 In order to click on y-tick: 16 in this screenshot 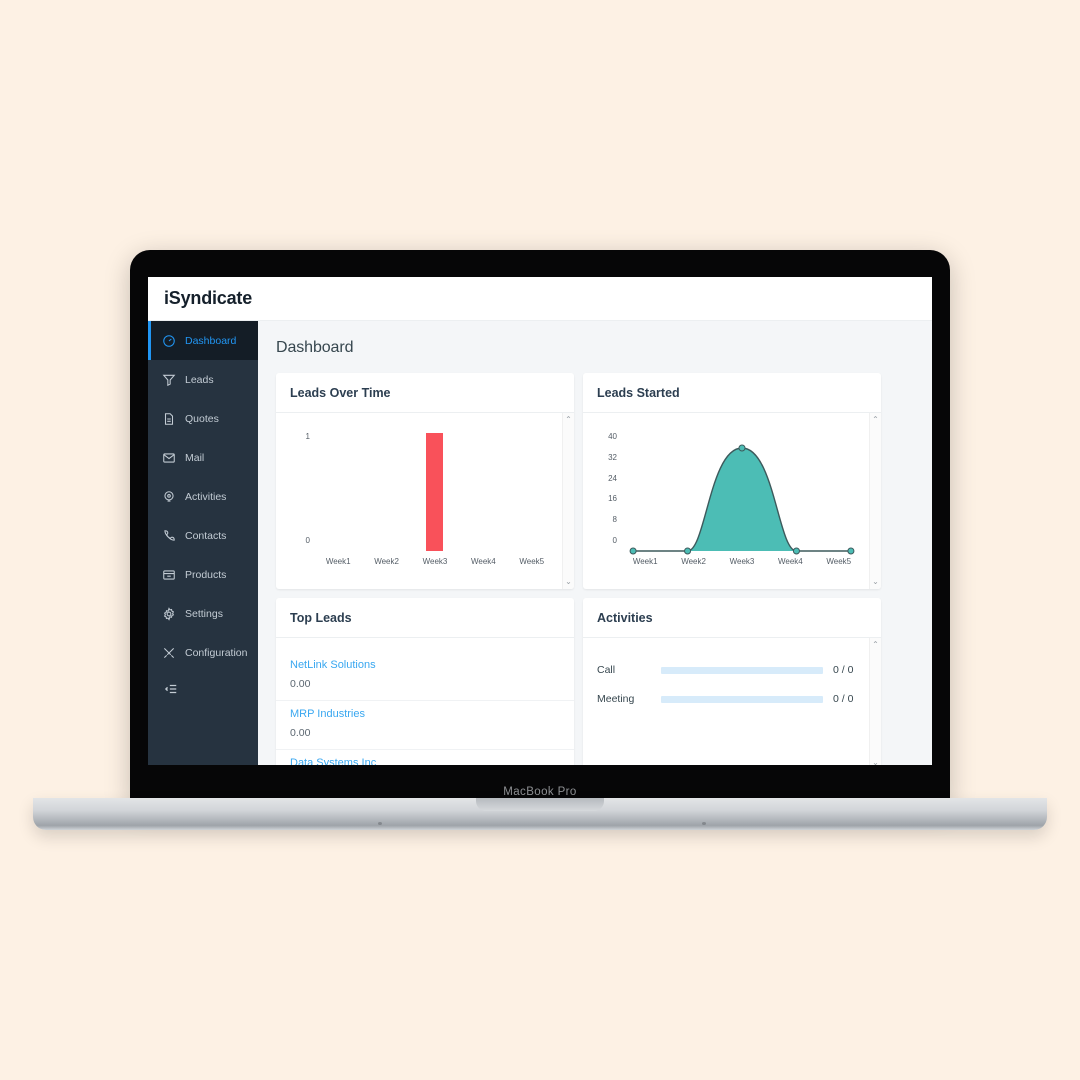, I will do `click(612, 499)`.